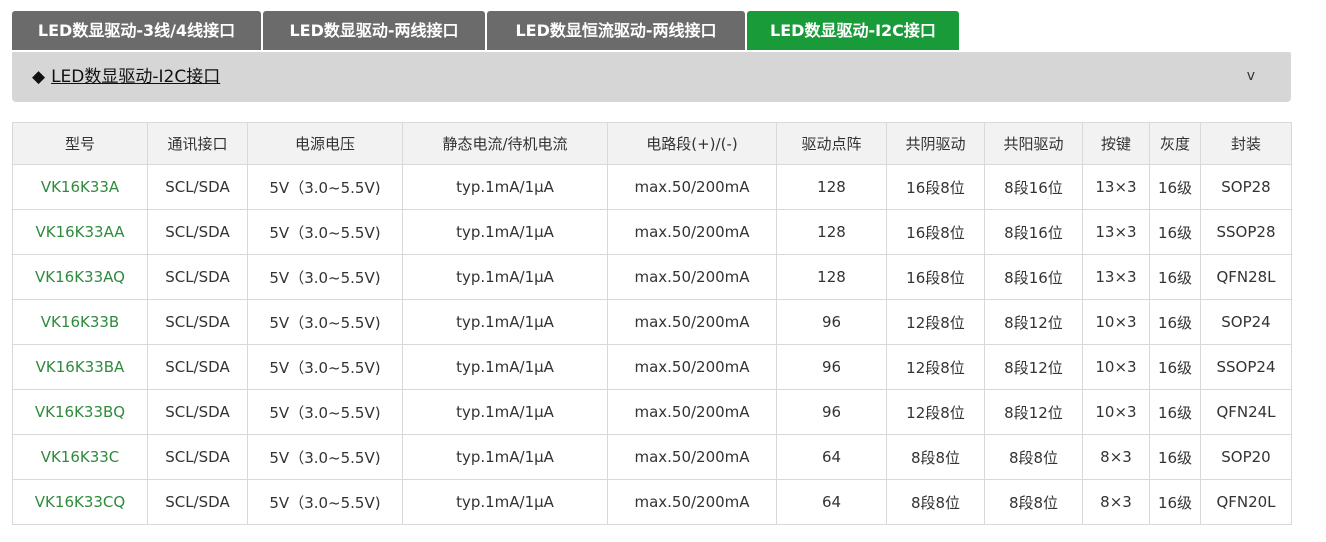  Describe the element at coordinates (374, 30) in the screenshot. I see `tab-led-two-wire: LED数显驱动-两线接口` at that location.